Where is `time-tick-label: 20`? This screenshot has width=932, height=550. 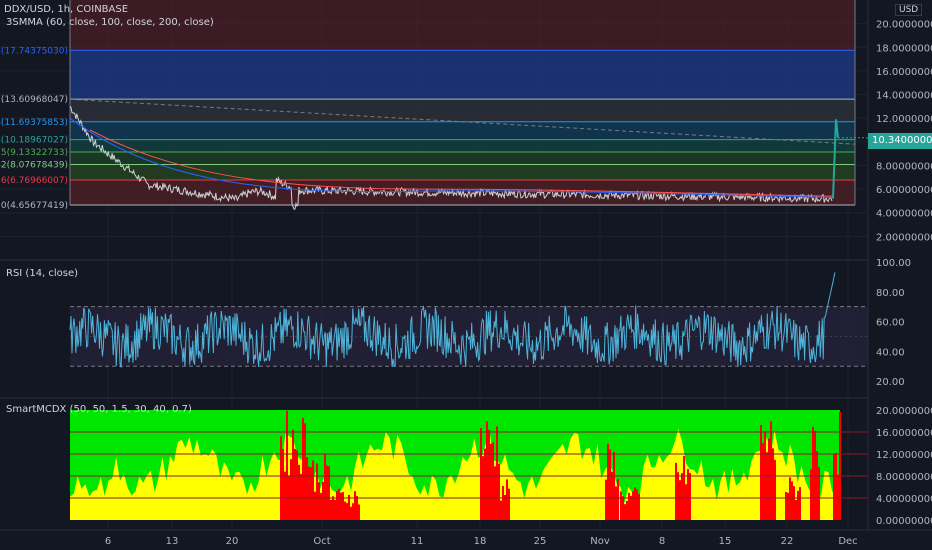
time-tick-label: 20 is located at coordinates (232, 541).